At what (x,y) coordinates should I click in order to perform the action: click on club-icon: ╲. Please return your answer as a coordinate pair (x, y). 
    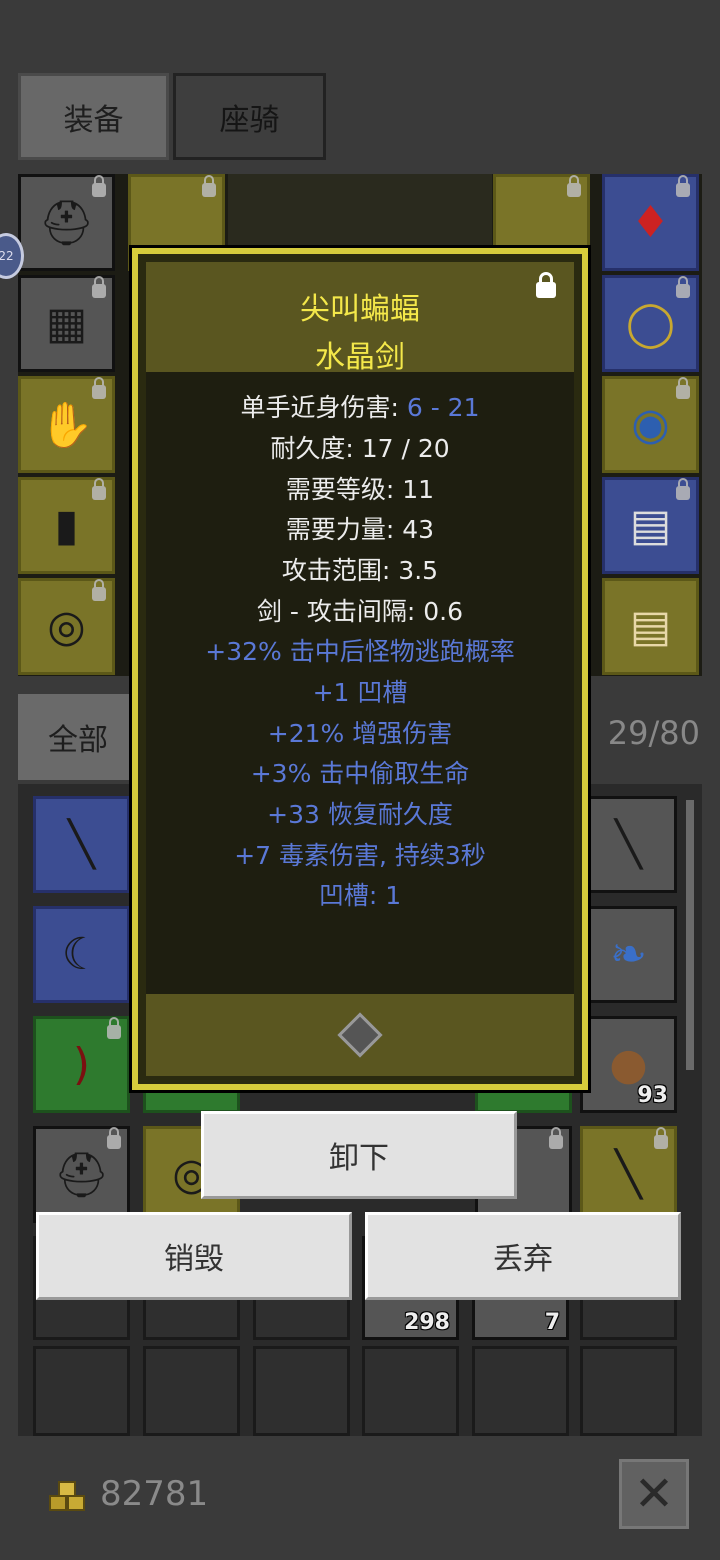
    Looking at the image, I should click on (81, 844).